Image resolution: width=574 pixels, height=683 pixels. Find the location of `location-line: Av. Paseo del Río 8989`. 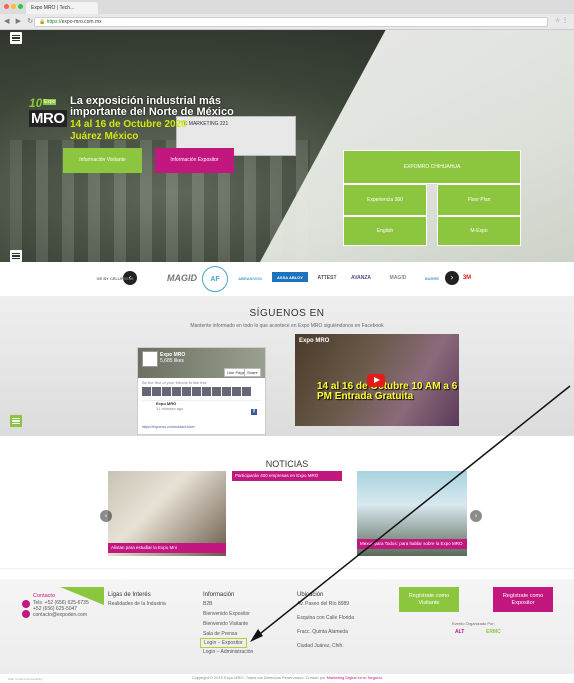

location-line: Av. Paseo del Río 8989 is located at coordinates (323, 604).